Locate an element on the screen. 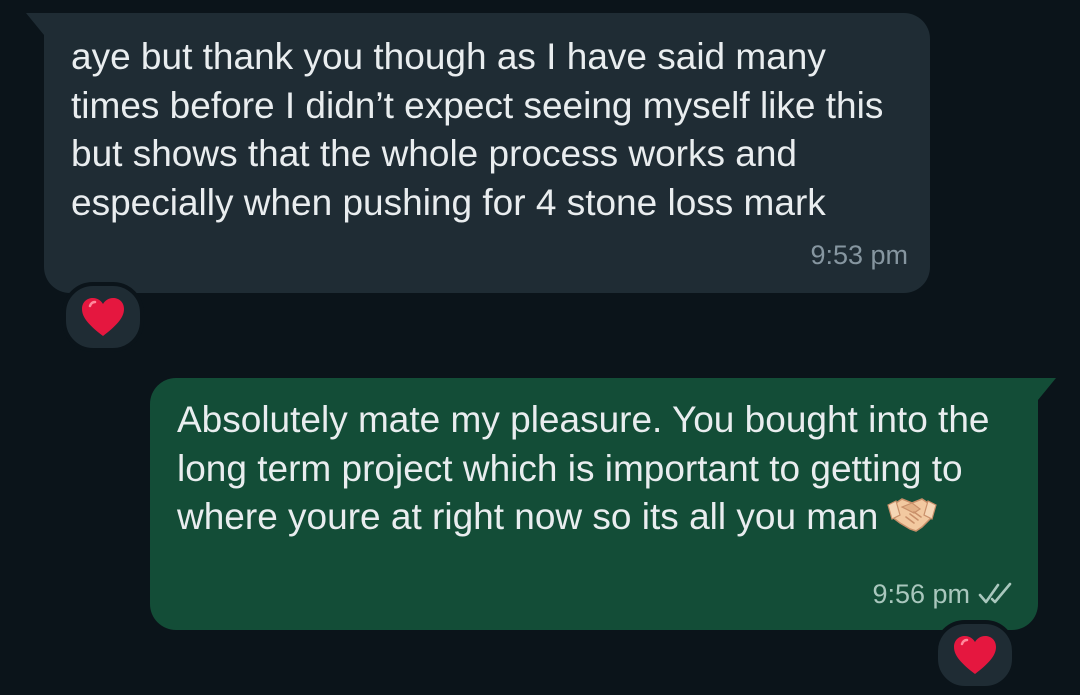  incoming-message-time: 9:53 pm is located at coordinates (859, 254).